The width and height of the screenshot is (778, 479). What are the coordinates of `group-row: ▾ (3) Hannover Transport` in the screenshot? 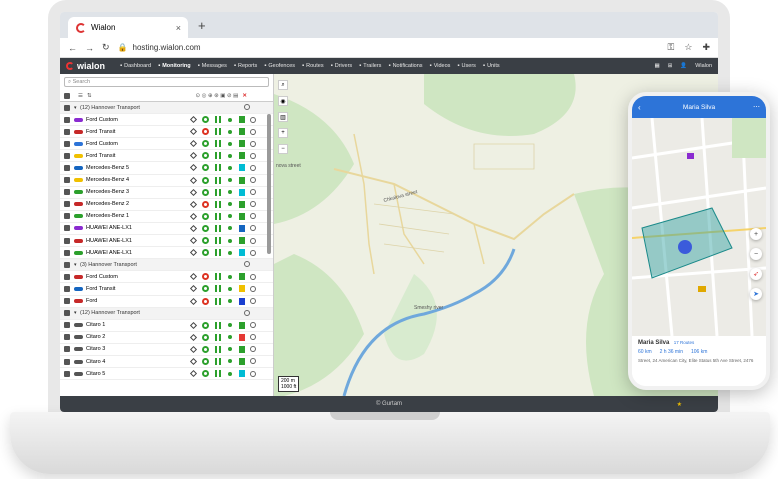 It's located at (166, 265).